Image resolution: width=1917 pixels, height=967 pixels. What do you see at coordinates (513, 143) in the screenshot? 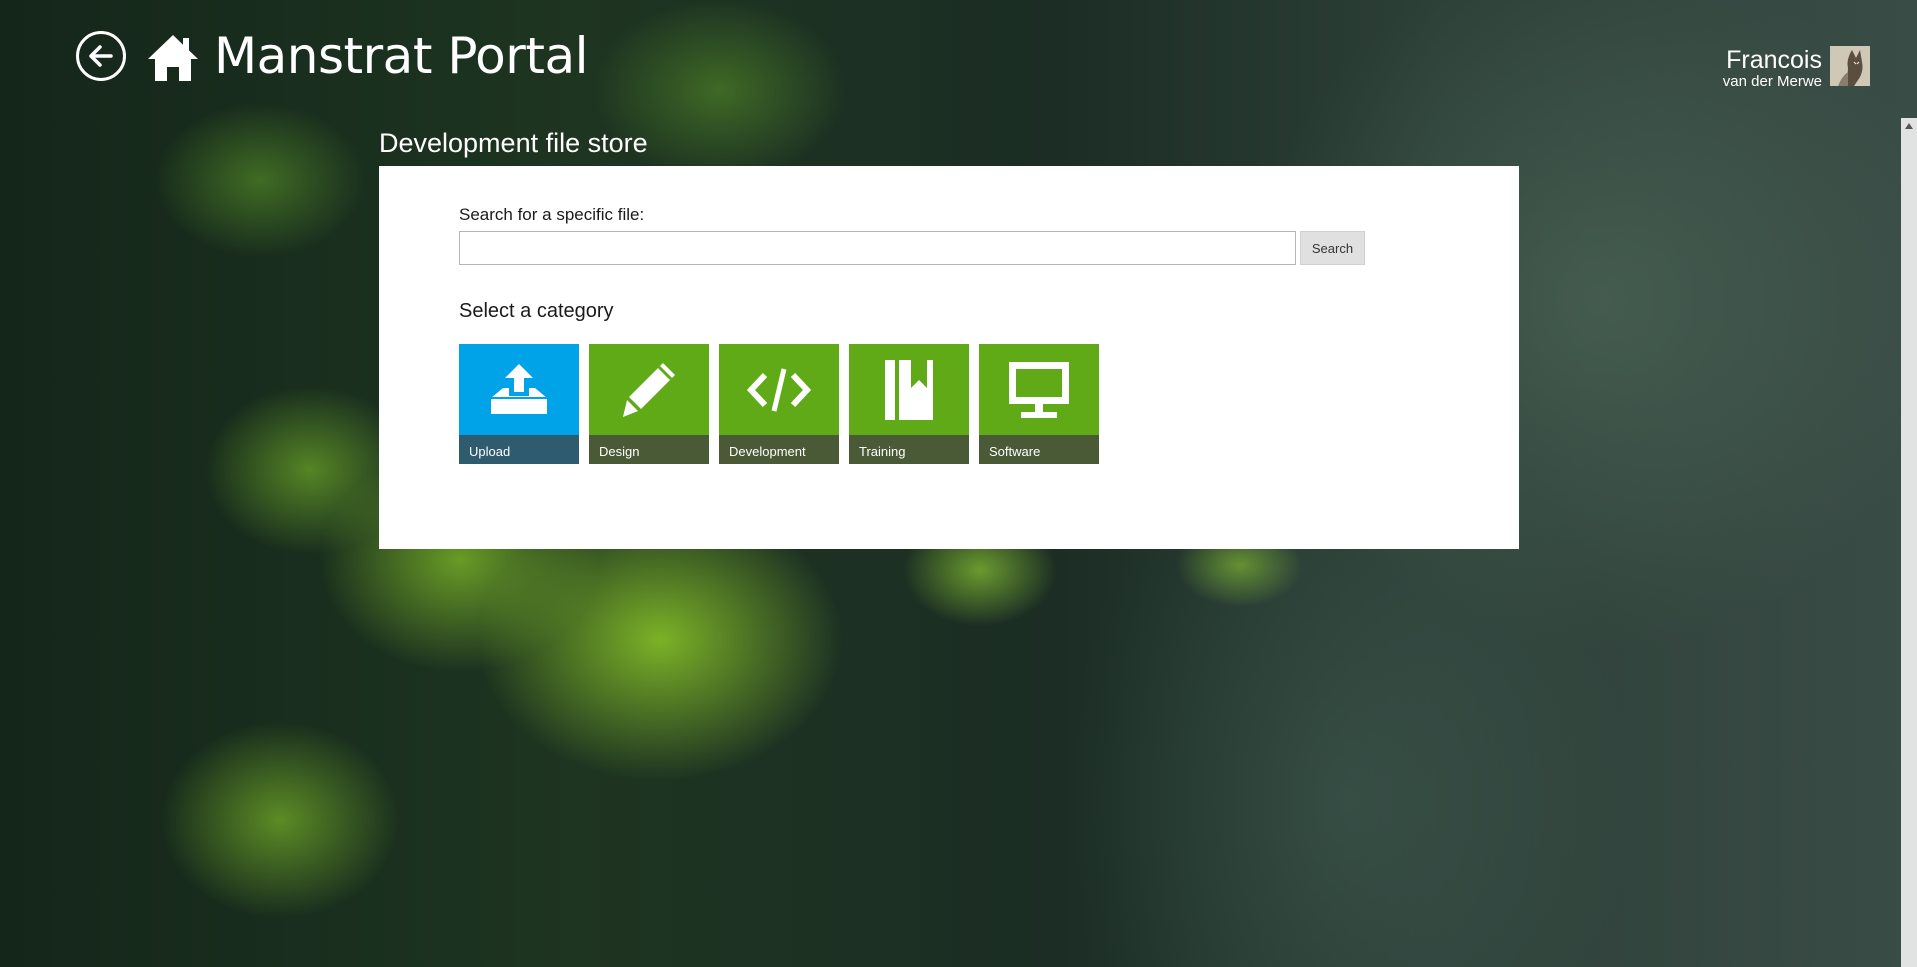
I see `page-title: Development file store` at bounding box center [513, 143].